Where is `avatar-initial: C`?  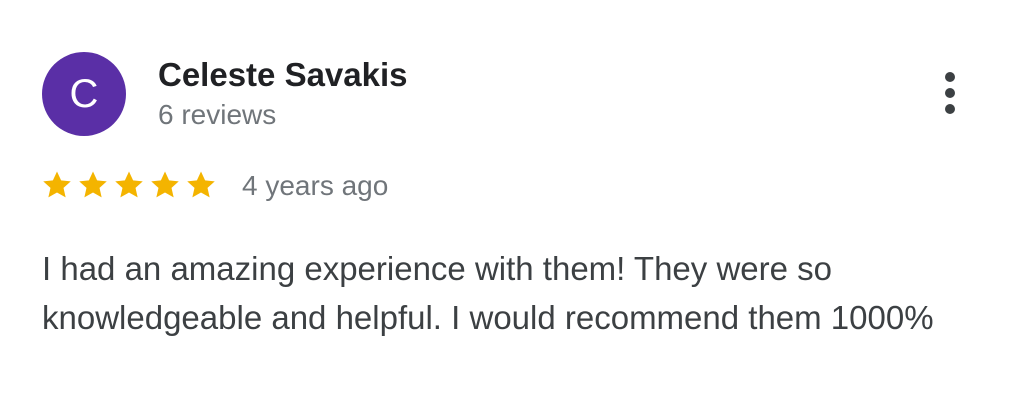 avatar-initial: C is located at coordinates (84, 93).